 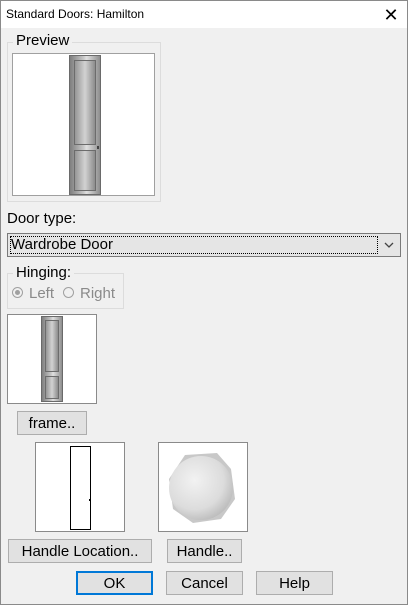 What do you see at coordinates (114, 583) in the screenshot?
I see `ok-button: OK` at bounding box center [114, 583].